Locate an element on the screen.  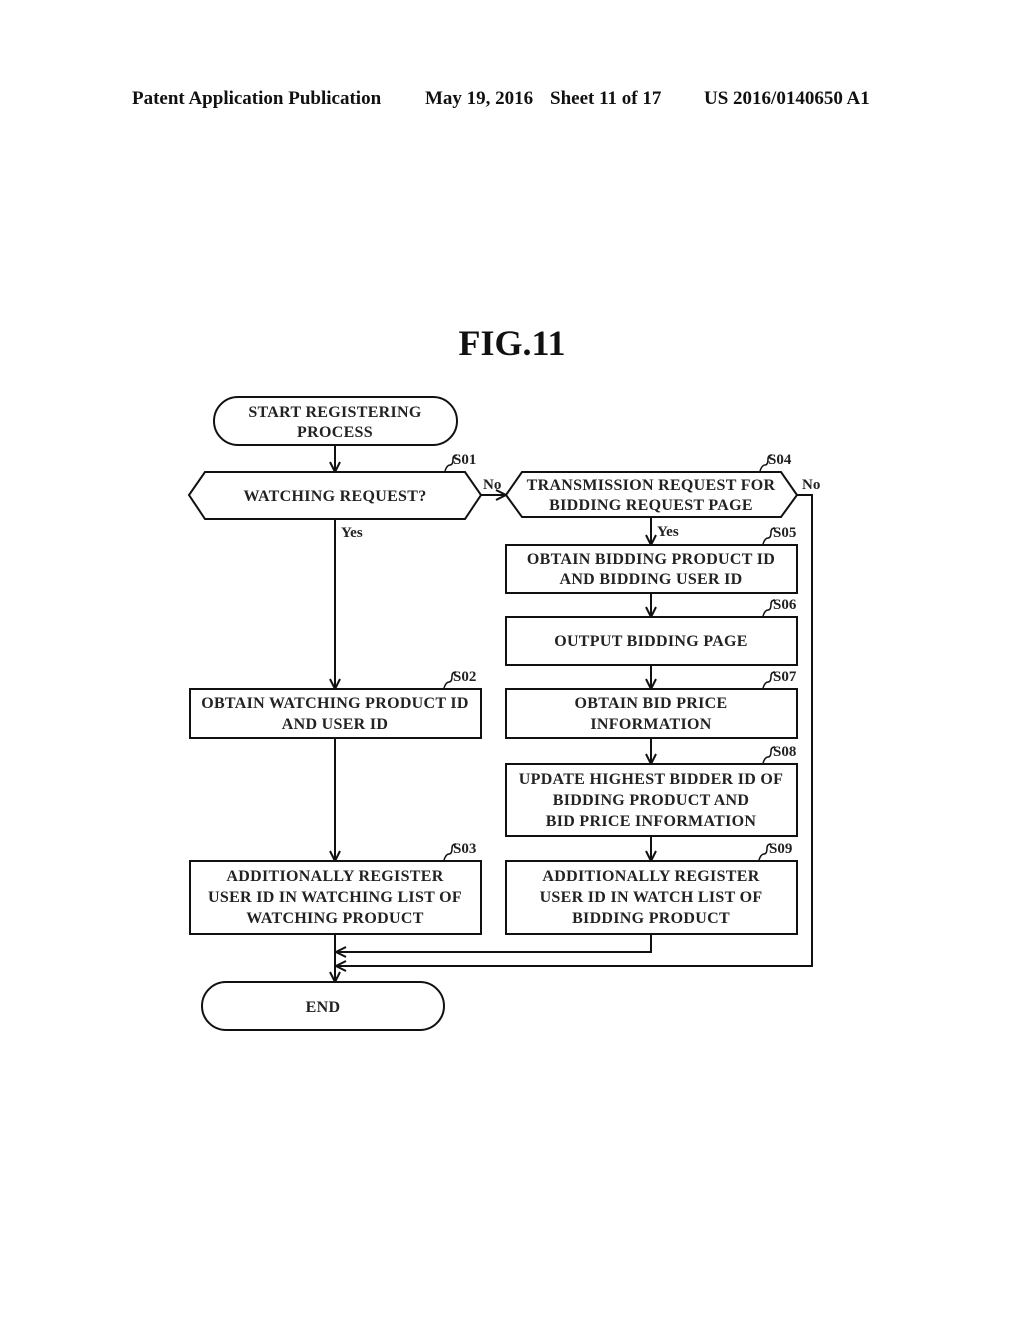
s06-line-1: OUTPUT BIDDING PAGE is located at coordinates (651, 641).